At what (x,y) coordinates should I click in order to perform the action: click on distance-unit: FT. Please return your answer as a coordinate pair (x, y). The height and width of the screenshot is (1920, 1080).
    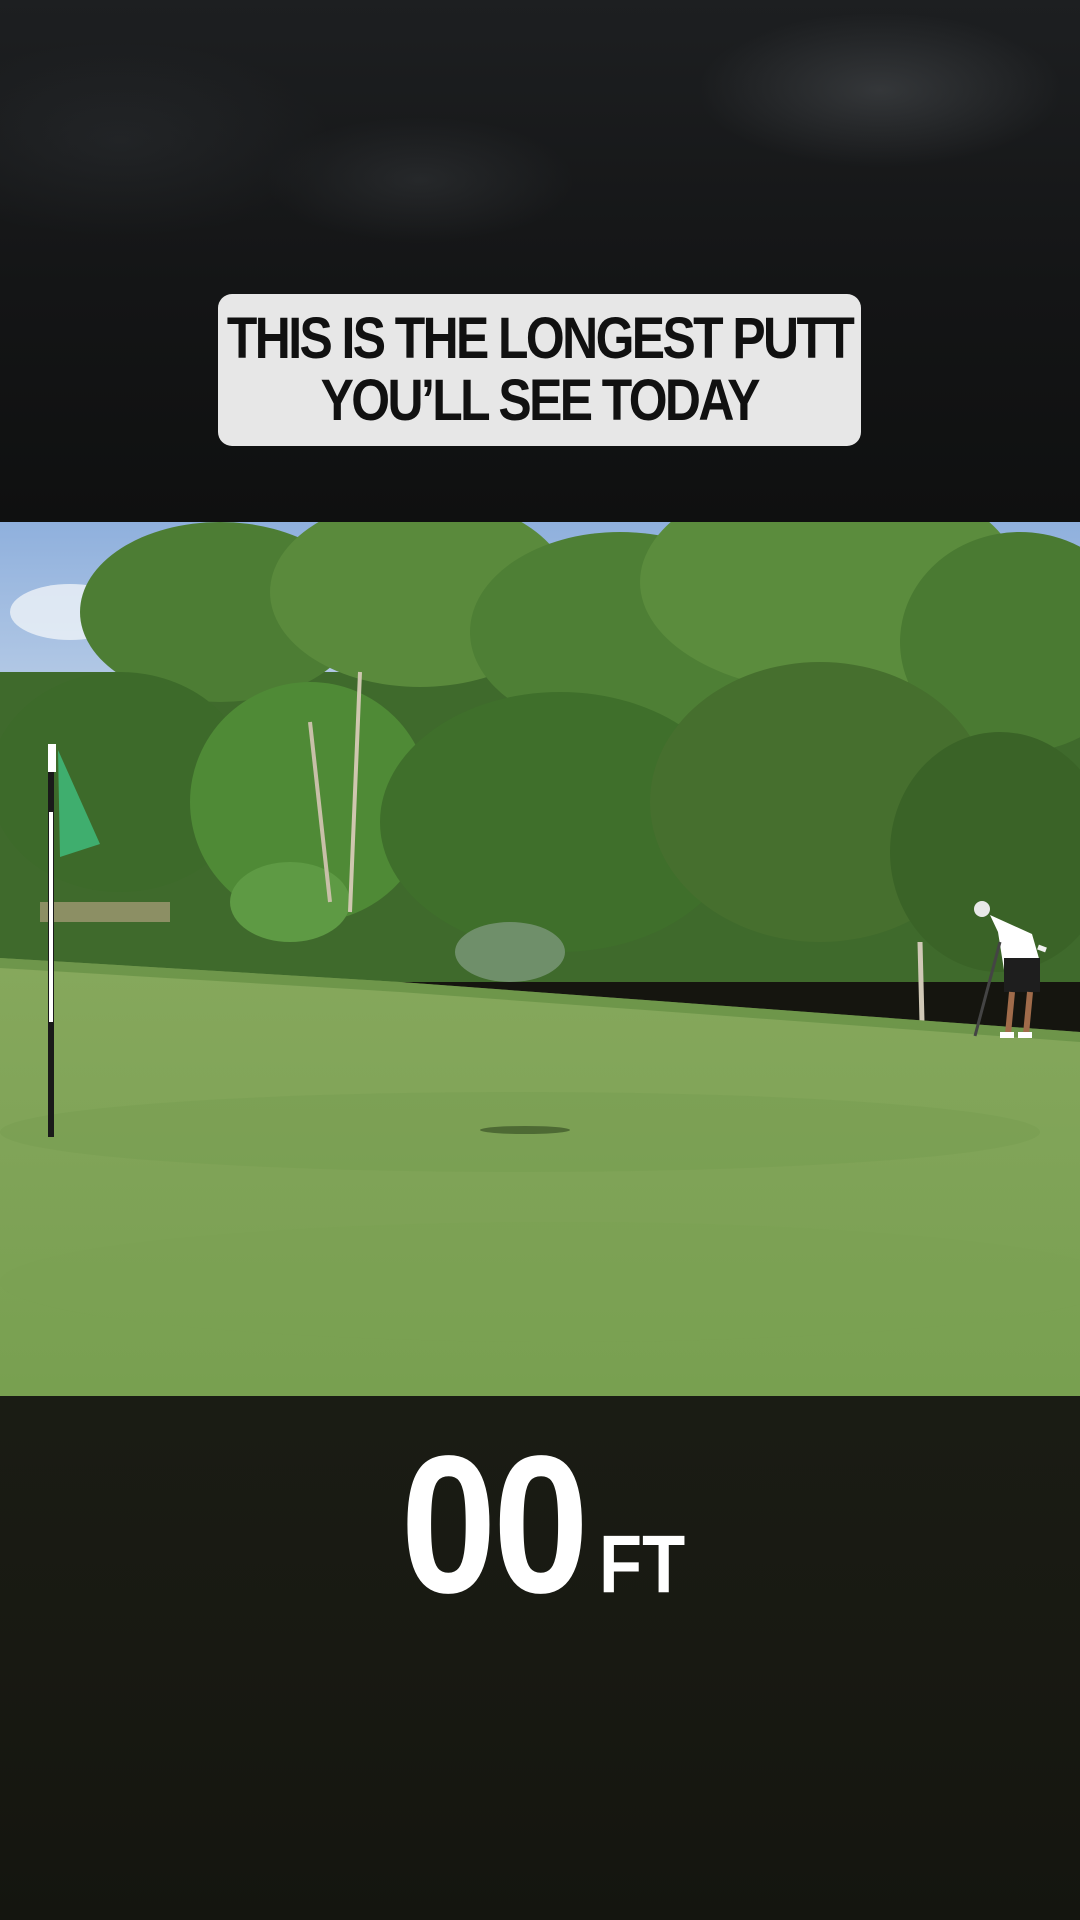
    Looking at the image, I should click on (642, 1564).